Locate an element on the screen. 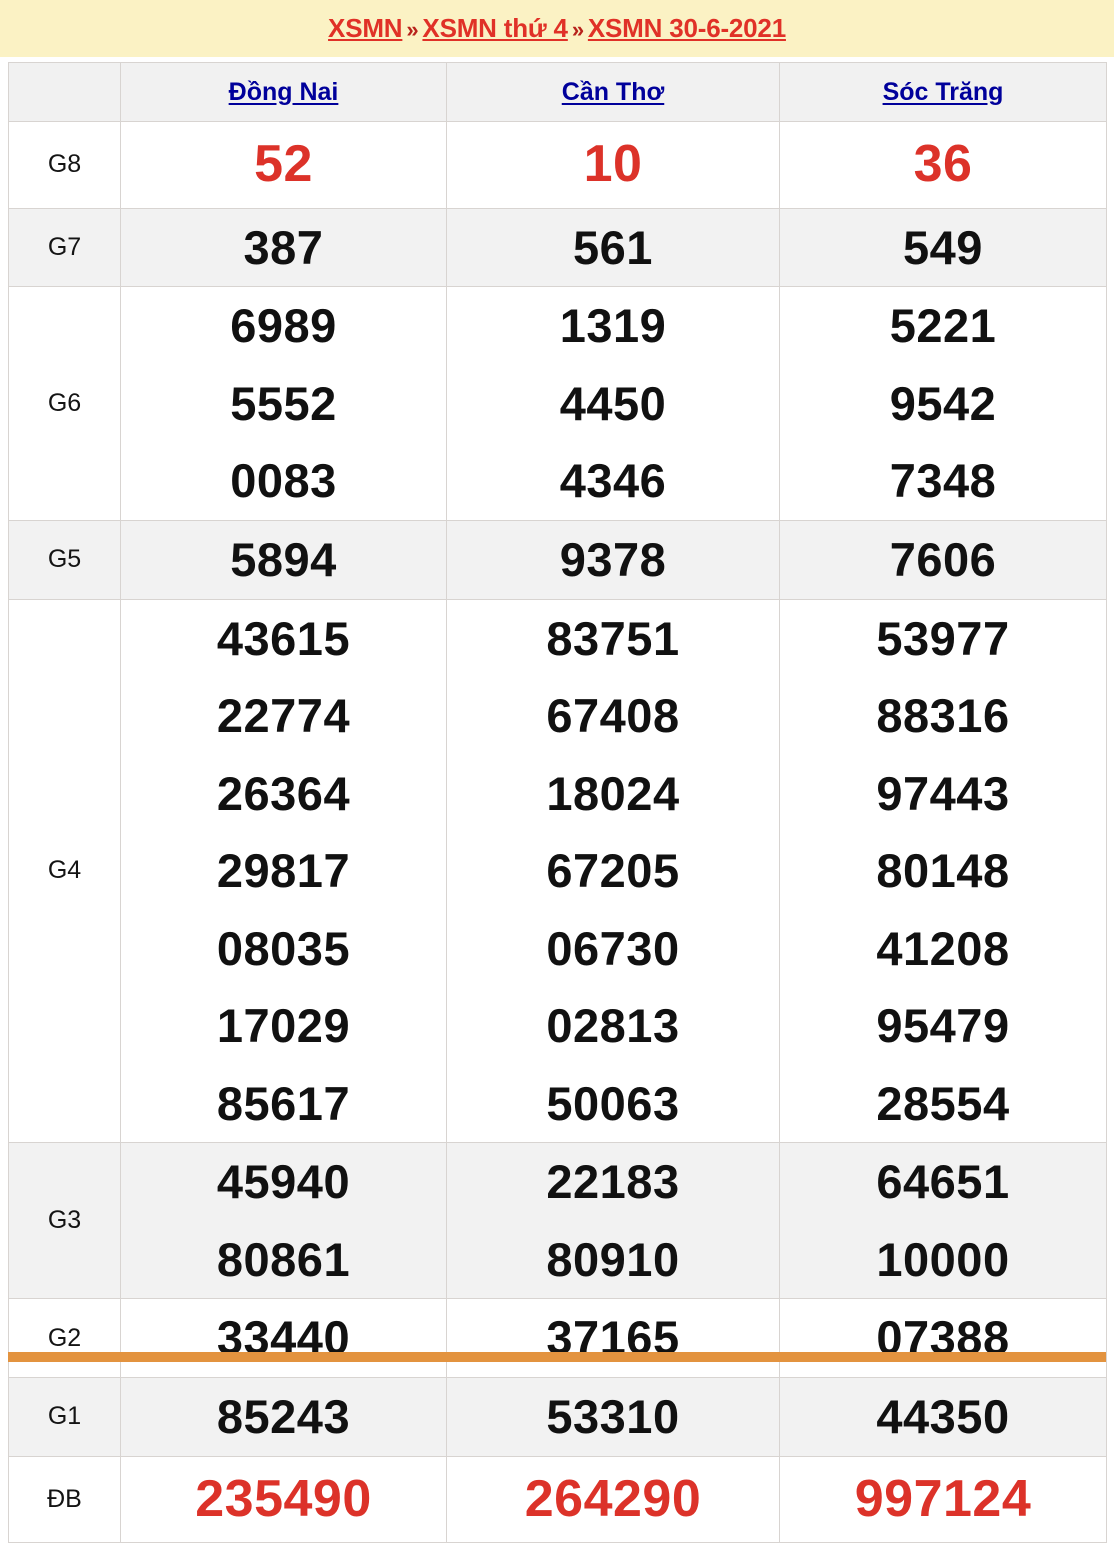  result-cell-db-2: 997124 is located at coordinates (943, 1499).